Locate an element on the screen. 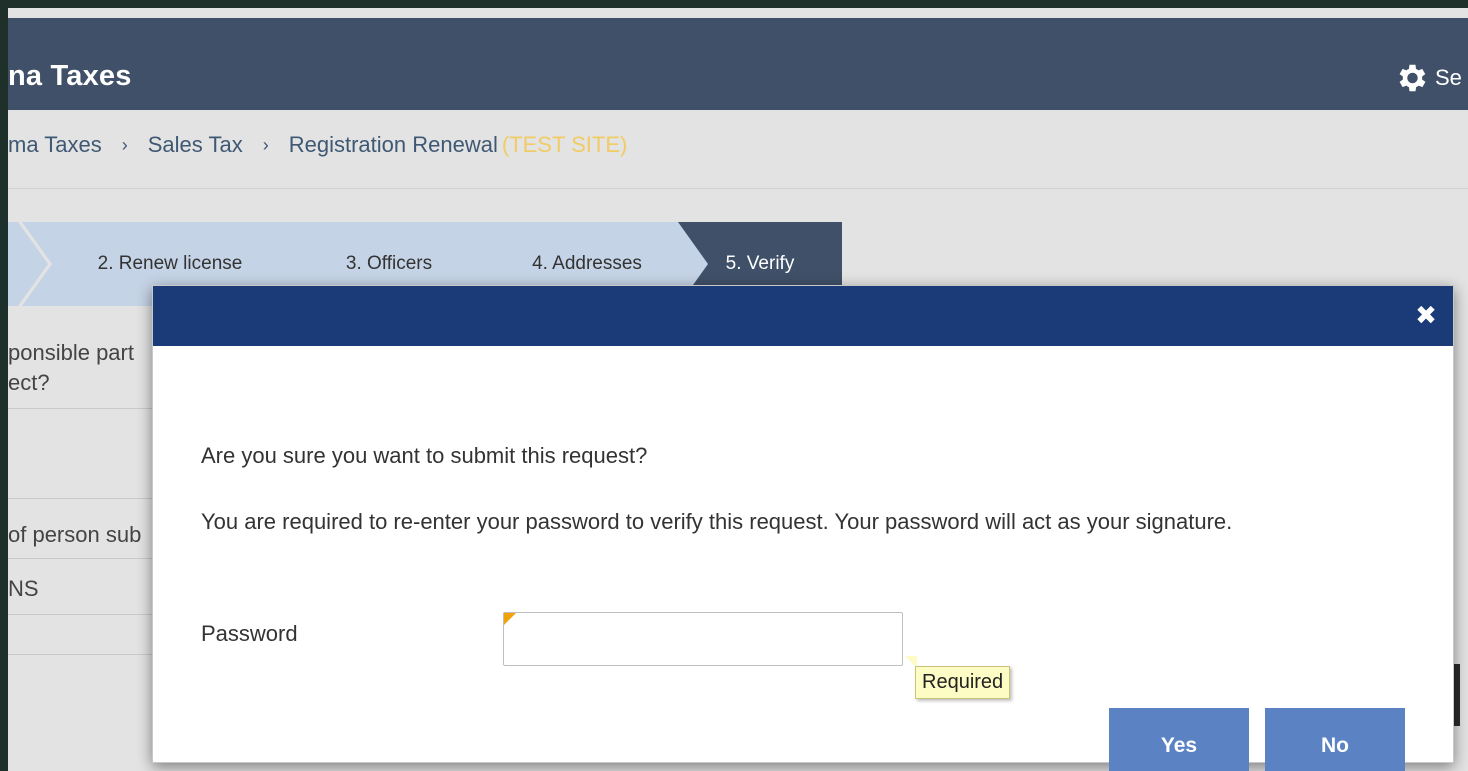 The height and width of the screenshot is (771, 1468). settings-label: Se is located at coordinates (1448, 77).